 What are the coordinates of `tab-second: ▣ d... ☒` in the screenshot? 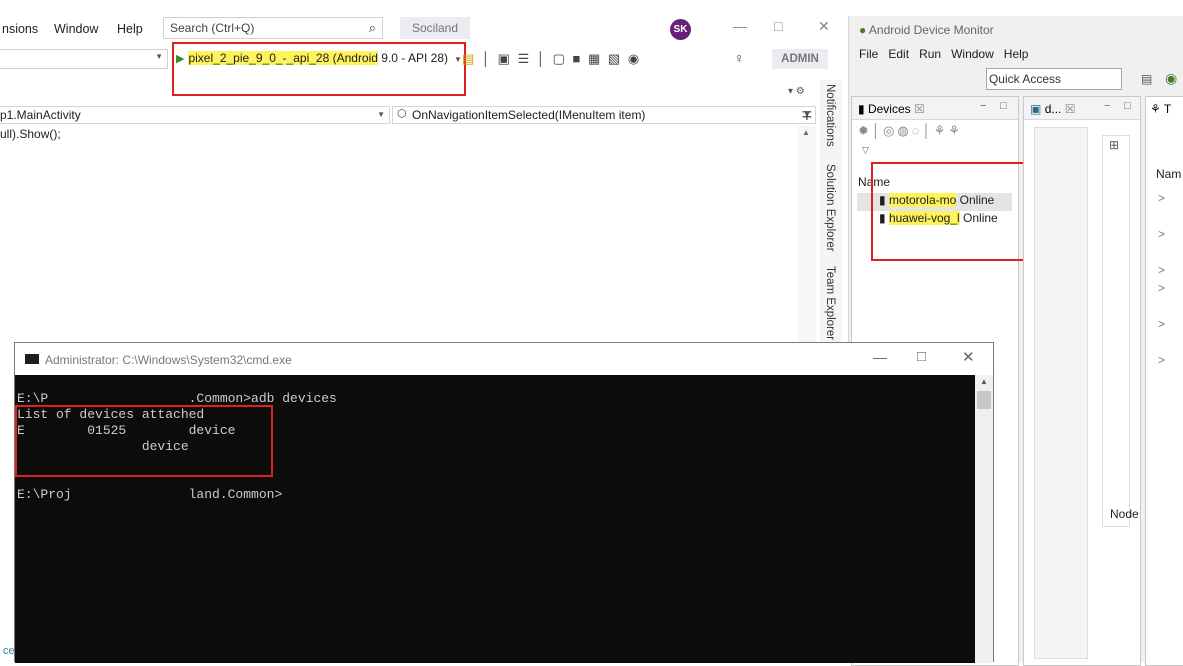 It's located at (1052, 109).